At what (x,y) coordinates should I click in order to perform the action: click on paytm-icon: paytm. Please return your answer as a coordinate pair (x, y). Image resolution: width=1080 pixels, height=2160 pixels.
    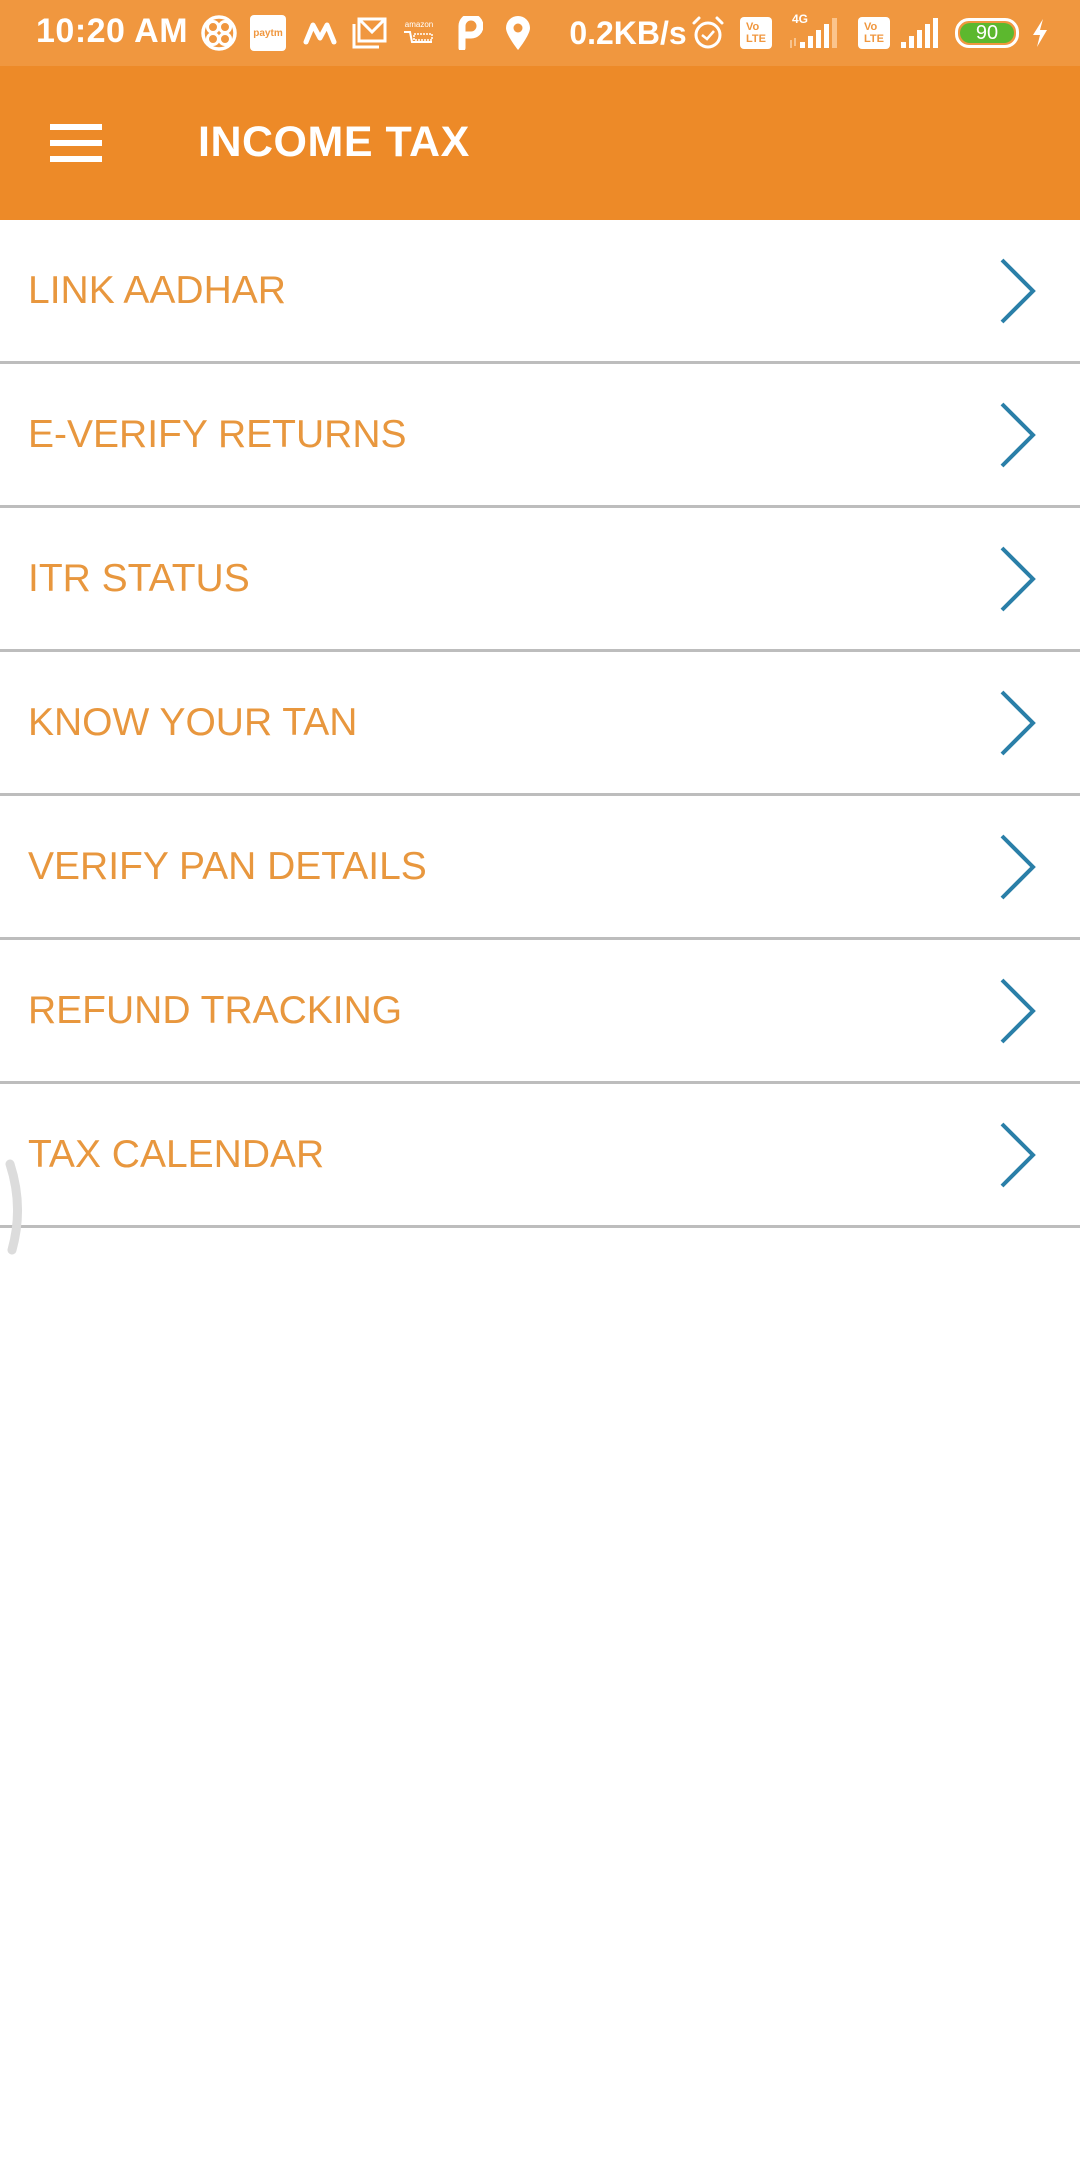
    Looking at the image, I should click on (268, 33).